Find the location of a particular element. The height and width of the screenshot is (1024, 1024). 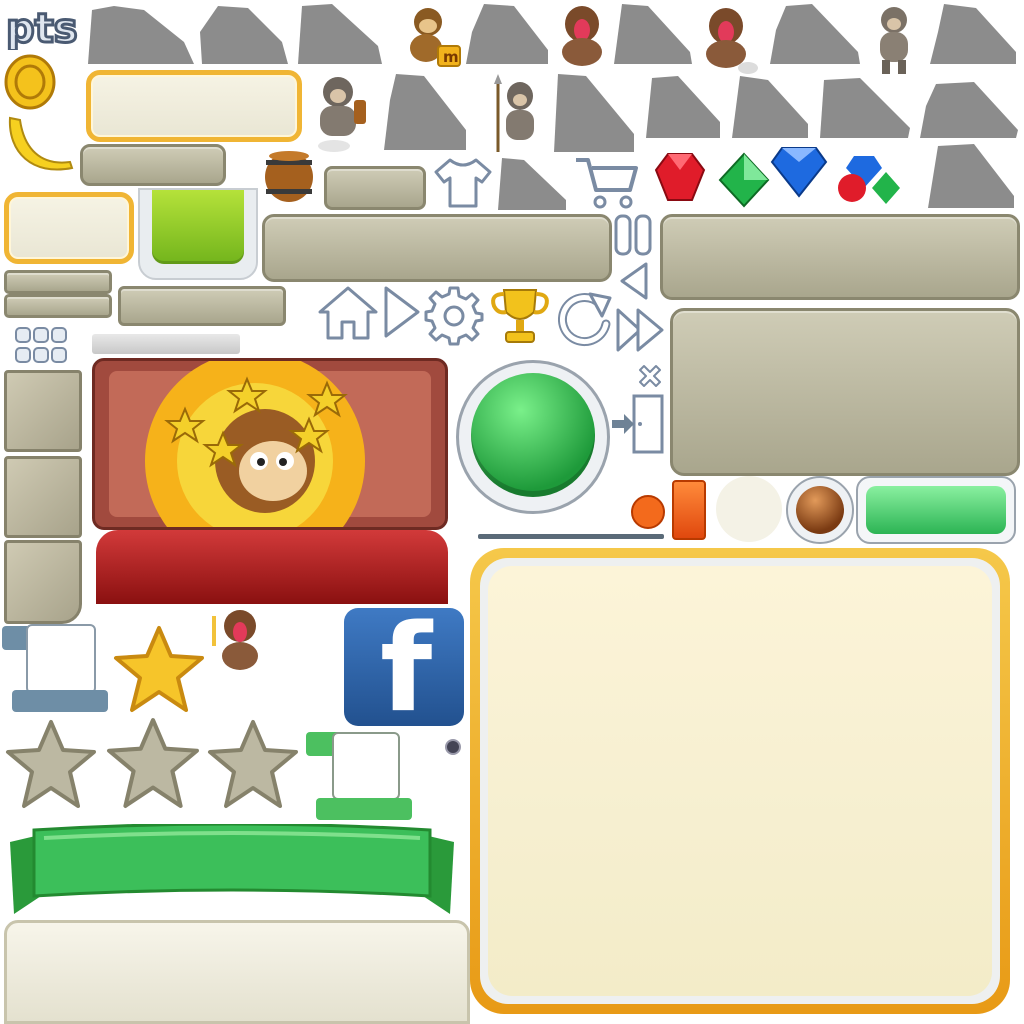

tan-panel-right-top is located at coordinates (840, 257).